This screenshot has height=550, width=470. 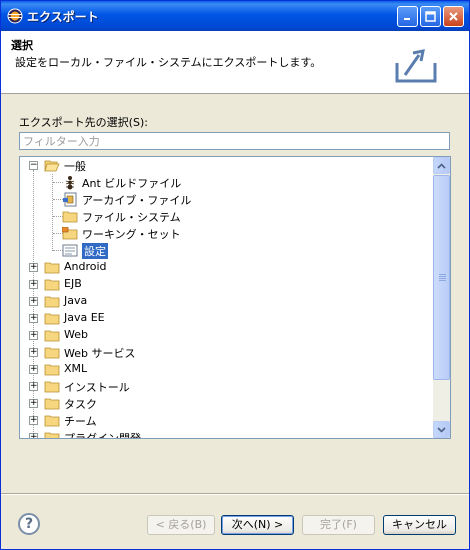 What do you see at coordinates (226, 318) in the screenshot?
I see `tree-item-java-ee: + Java EE` at bounding box center [226, 318].